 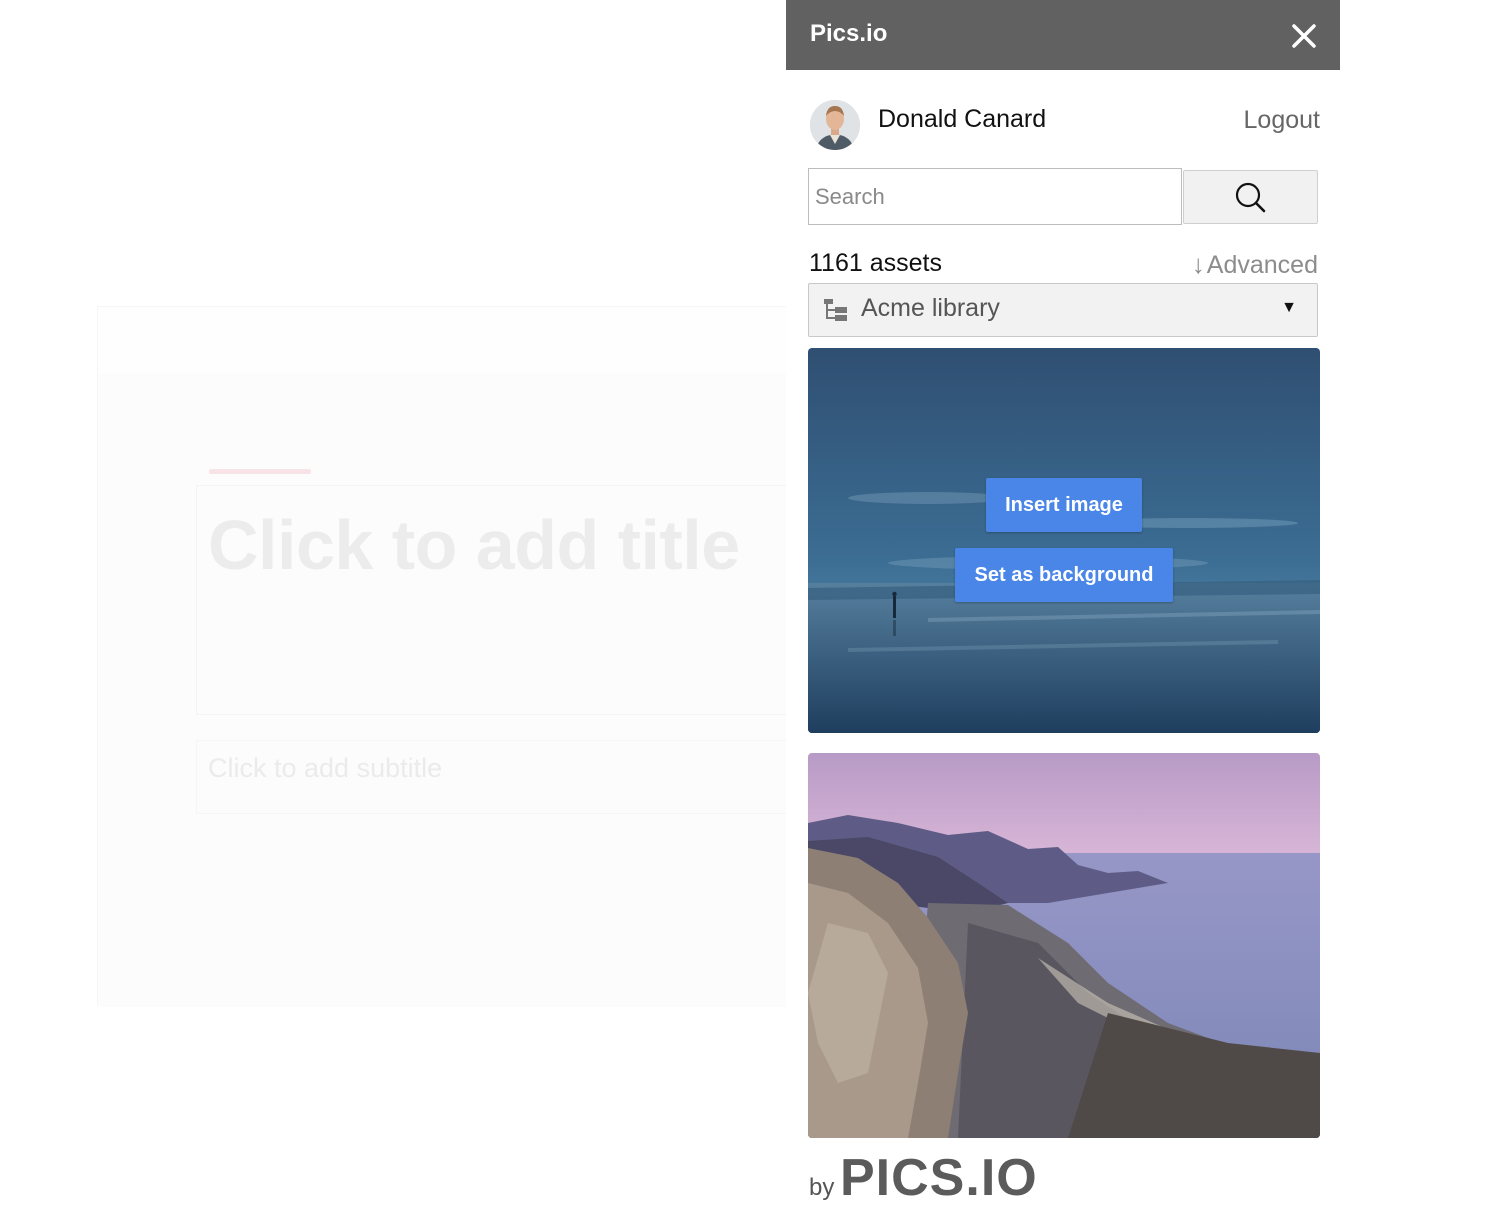 What do you see at coordinates (1262, 265) in the screenshot?
I see `advanced-label: Advanced` at bounding box center [1262, 265].